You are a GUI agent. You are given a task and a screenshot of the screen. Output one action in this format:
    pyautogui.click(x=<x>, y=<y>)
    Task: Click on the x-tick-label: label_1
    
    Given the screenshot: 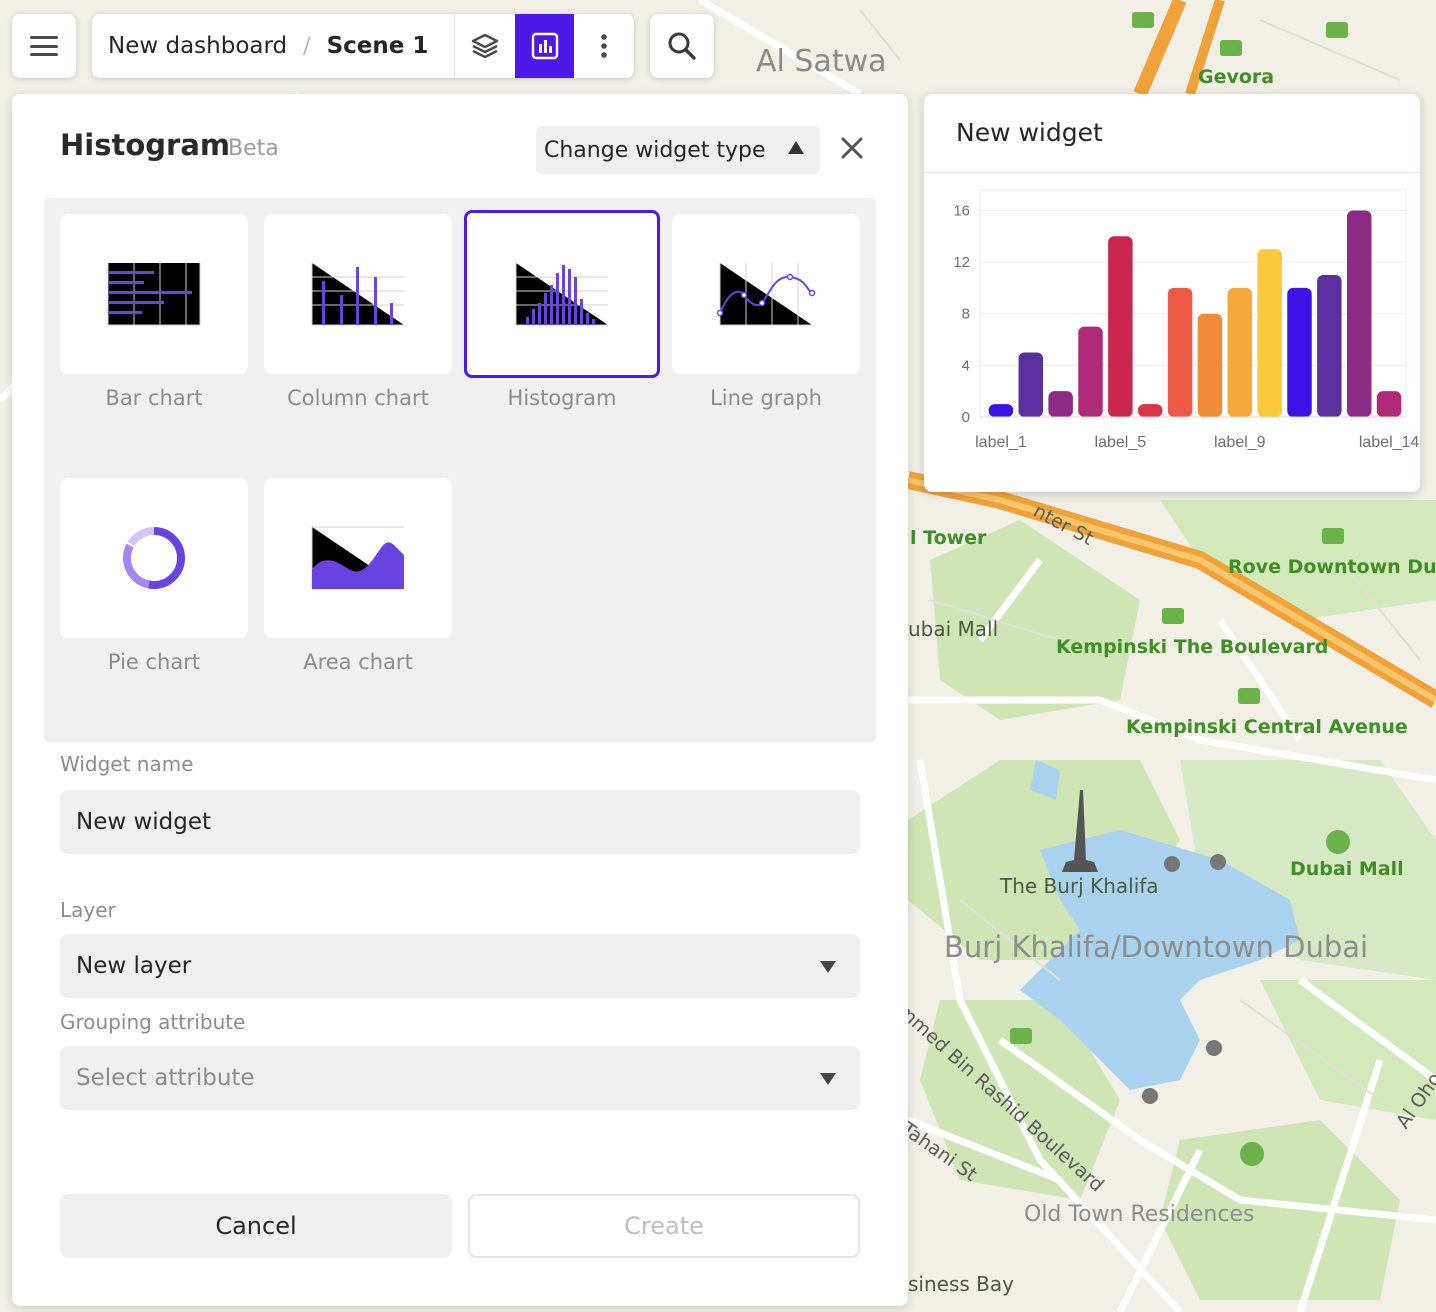 What is the action you would take?
    pyautogui.click(x=1001, y=442)
    